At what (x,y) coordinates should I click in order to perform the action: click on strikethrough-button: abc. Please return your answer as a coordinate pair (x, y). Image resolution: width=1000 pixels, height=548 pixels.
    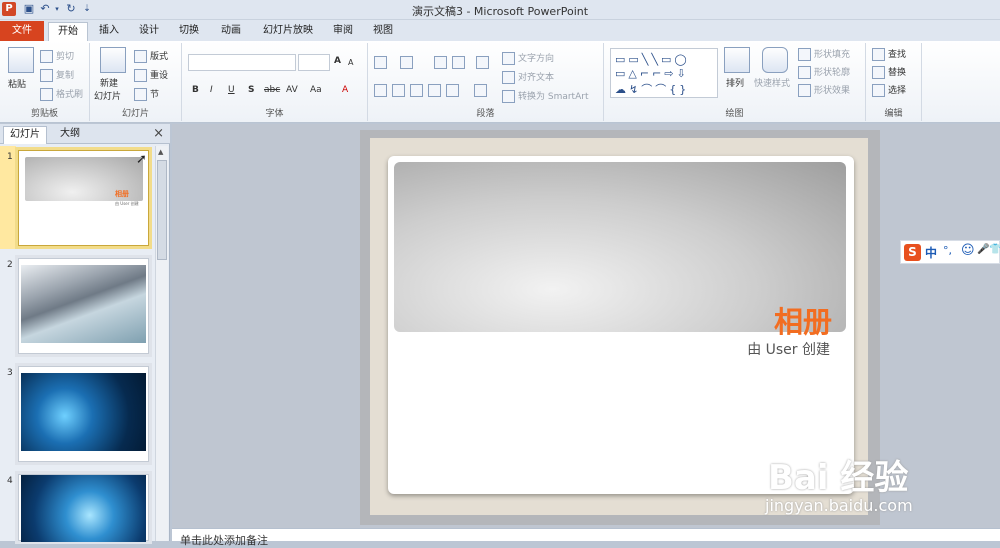
    Looking at the image, I should click on (272, 90).